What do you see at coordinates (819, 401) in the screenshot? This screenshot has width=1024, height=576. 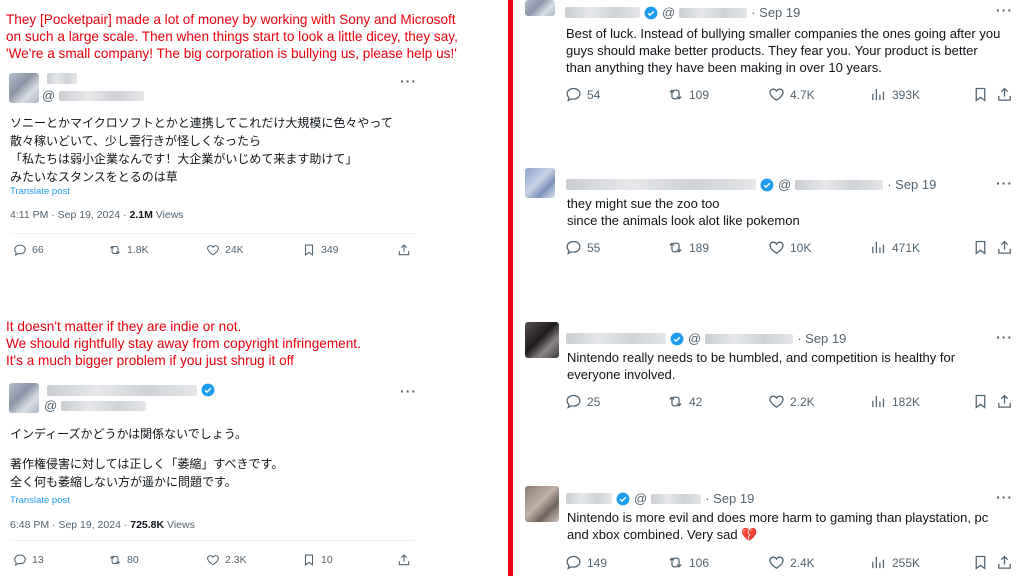 I see `like-button: 2.2K` at bounding box center [819, 401].